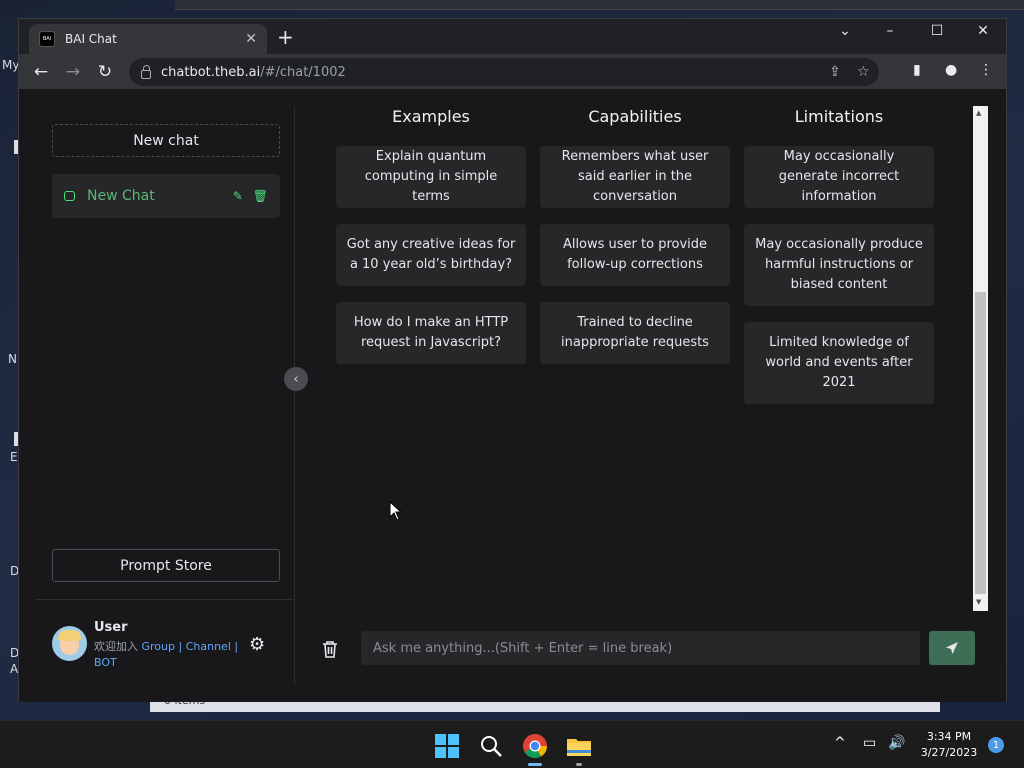 Image resolution: width=1024 pixels, height=768 pixels. Describe the element at coordinates (949, 752) in the screenshot. I see `clock-date: 3/27/2023` at that location.